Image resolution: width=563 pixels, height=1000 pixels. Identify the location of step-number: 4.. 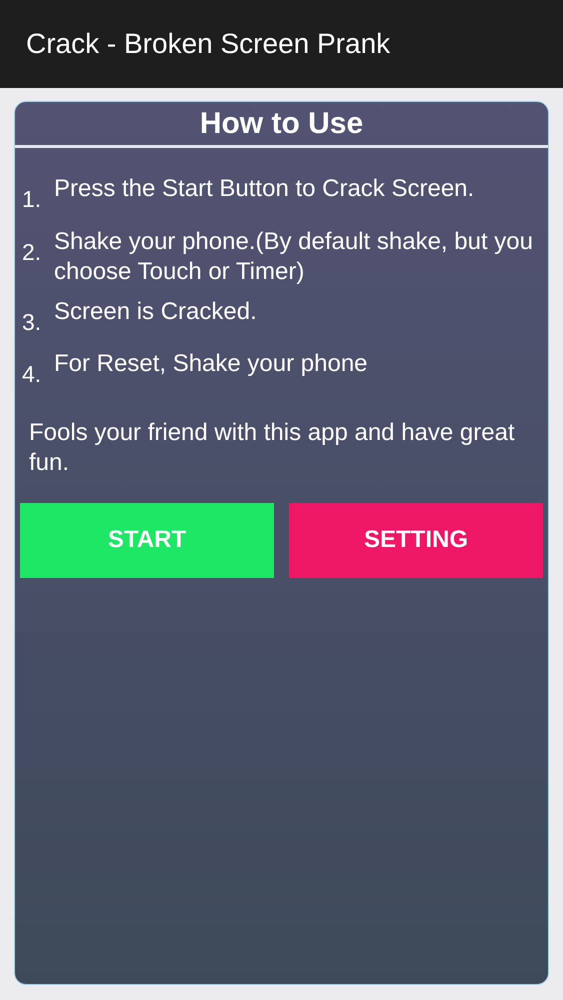
(32, 374).